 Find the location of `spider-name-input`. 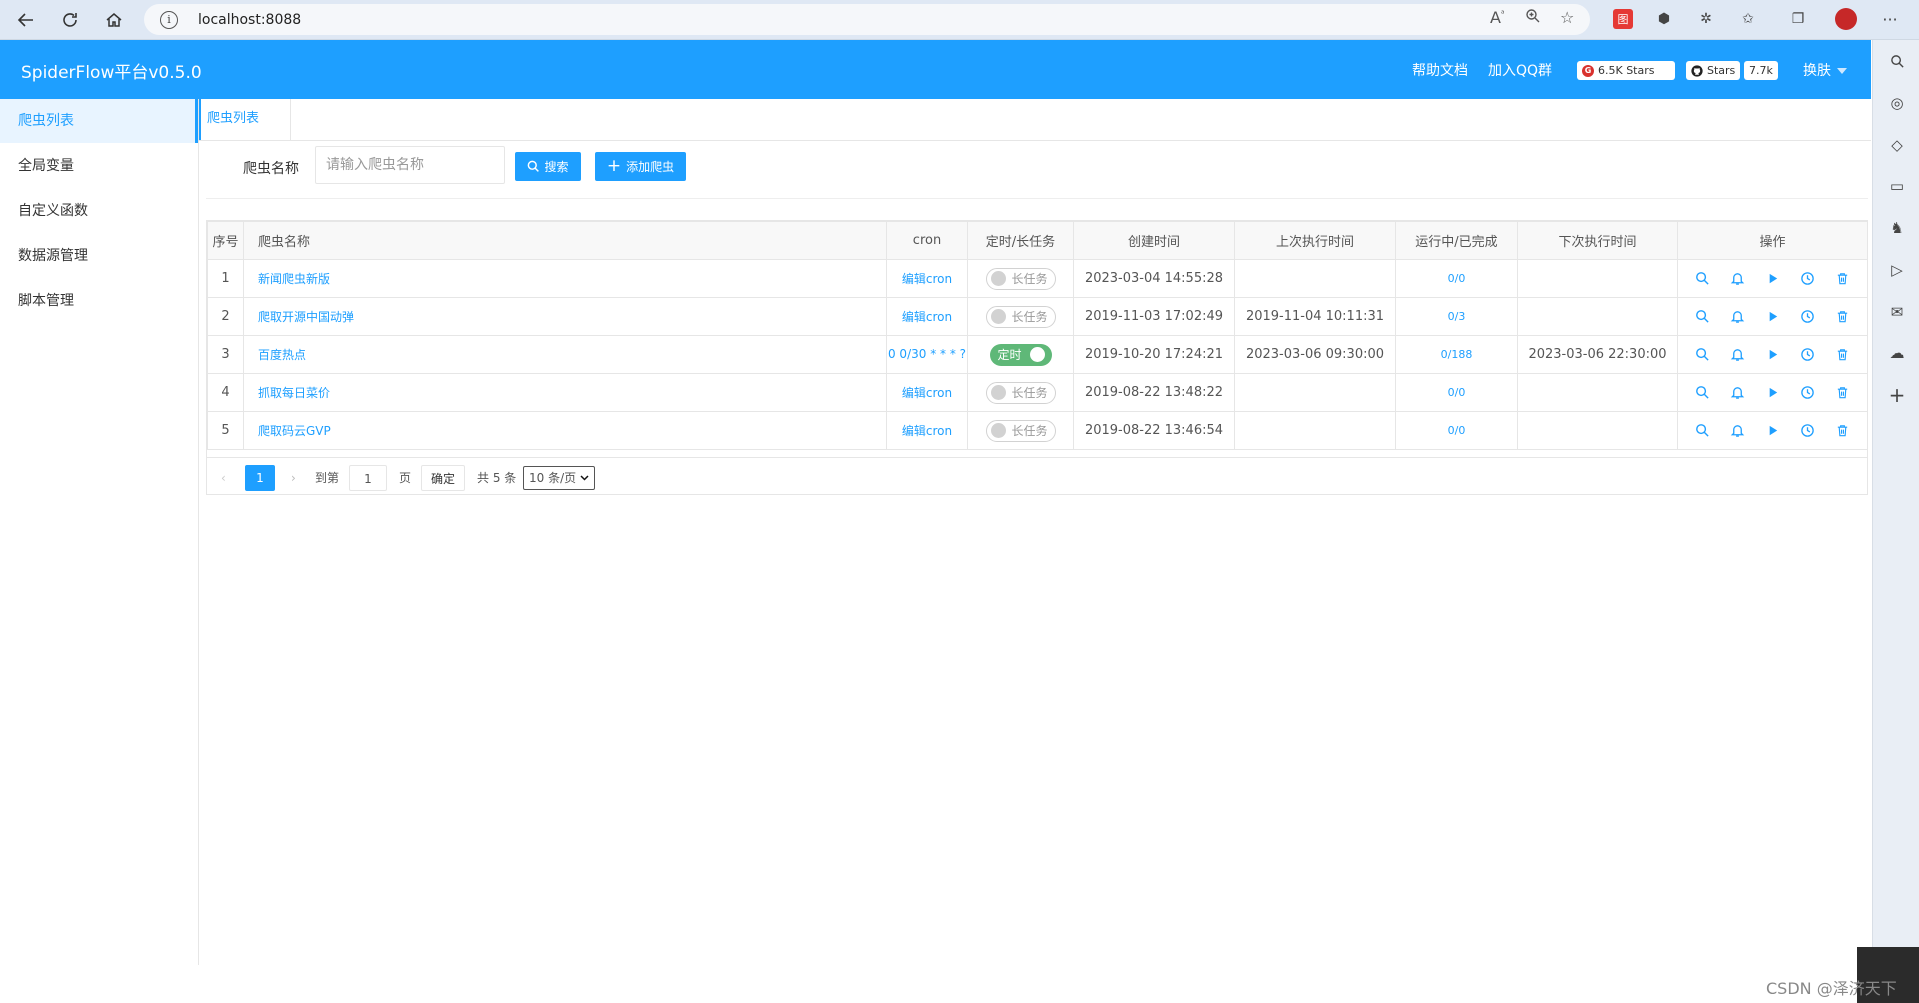

spider-name-input is located at coordinates (410, 165).